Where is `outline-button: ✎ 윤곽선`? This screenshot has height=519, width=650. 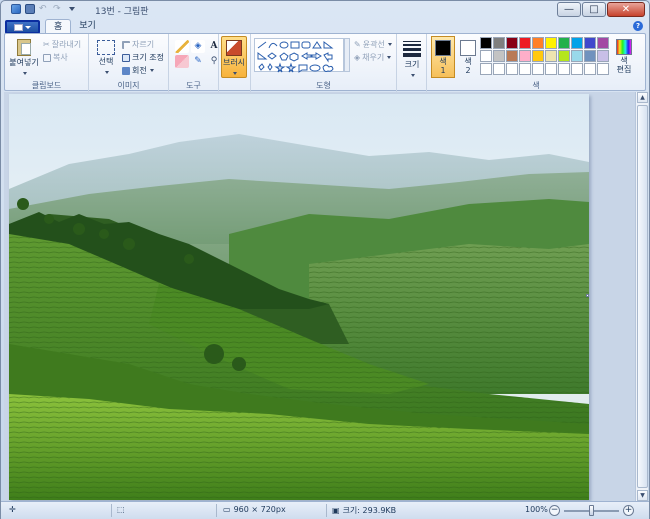
outline-button: ✎ 윤곽선 is located at coordinates (373, 44).